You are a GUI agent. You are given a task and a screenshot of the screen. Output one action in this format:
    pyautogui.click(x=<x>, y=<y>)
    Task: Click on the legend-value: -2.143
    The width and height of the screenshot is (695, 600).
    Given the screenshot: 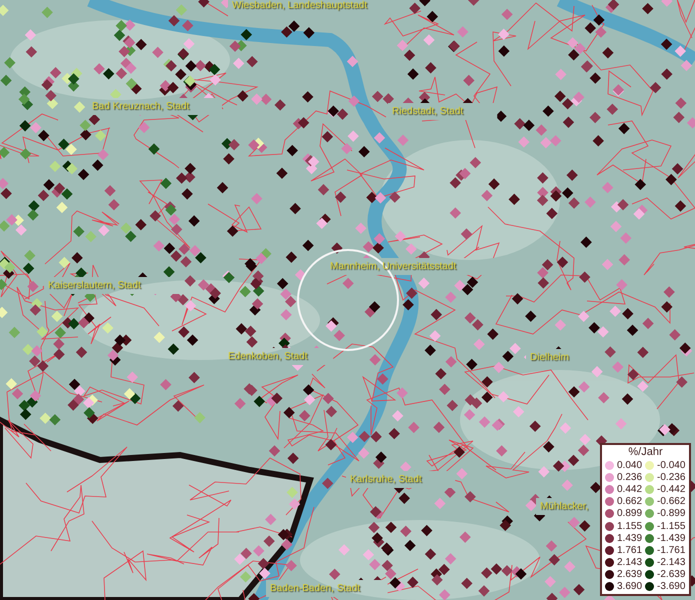 What is the action you would take?
    pyautogui.click(x=671, y=562)
    